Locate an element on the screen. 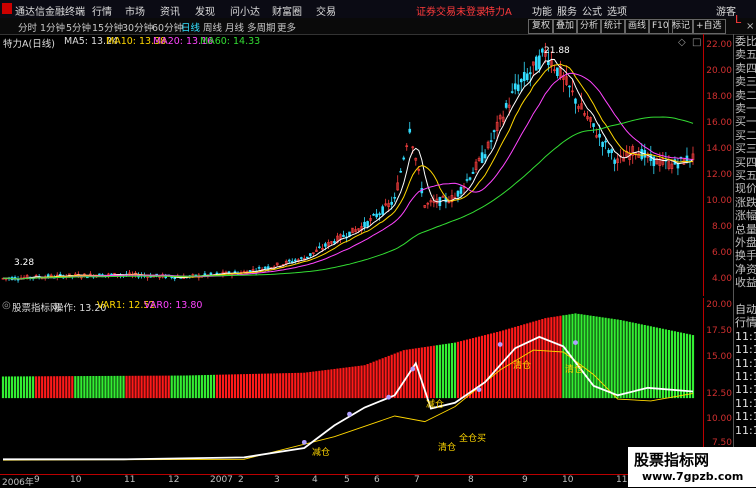 The image size is (756, 488). side-panel-item: 涨幅 is located at coordinates (745, 216).